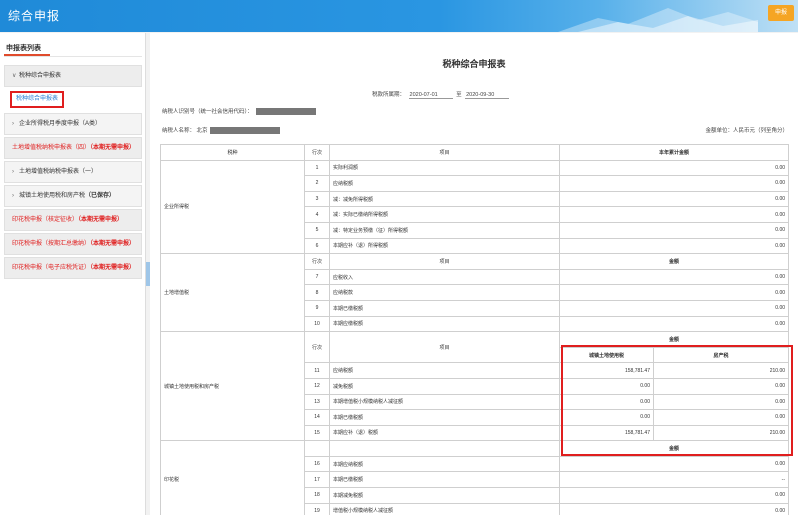  Describe the element at coordinates (232, 207) in the screenshot. I see `section-cit-name: 企业所得税` at that location.